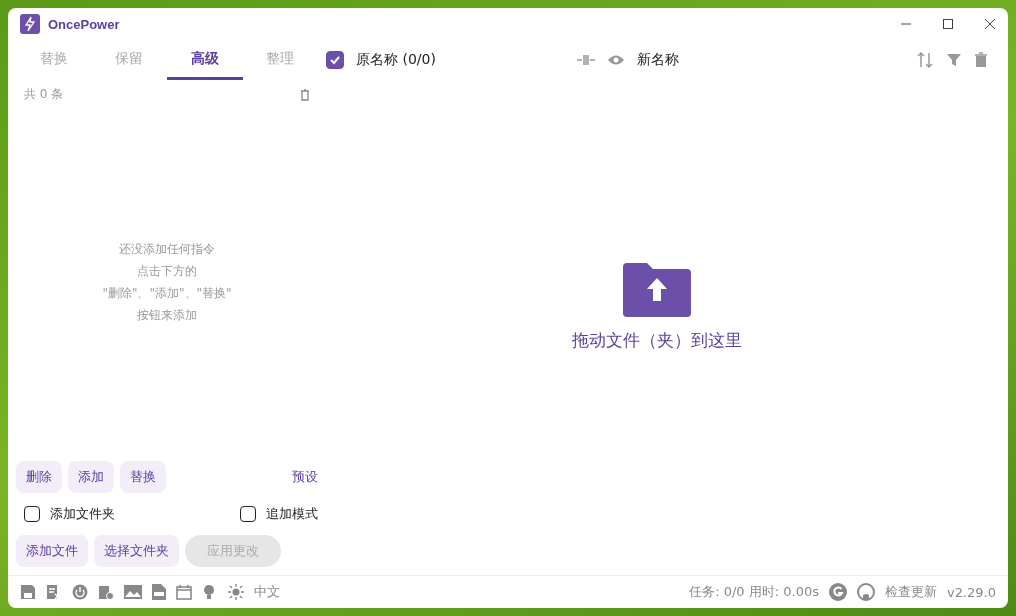 The image size is (1016, 616). Describe the element at coordinates (971, 592) in the screenshot. I see `version-text: v2.29.0` at that location.